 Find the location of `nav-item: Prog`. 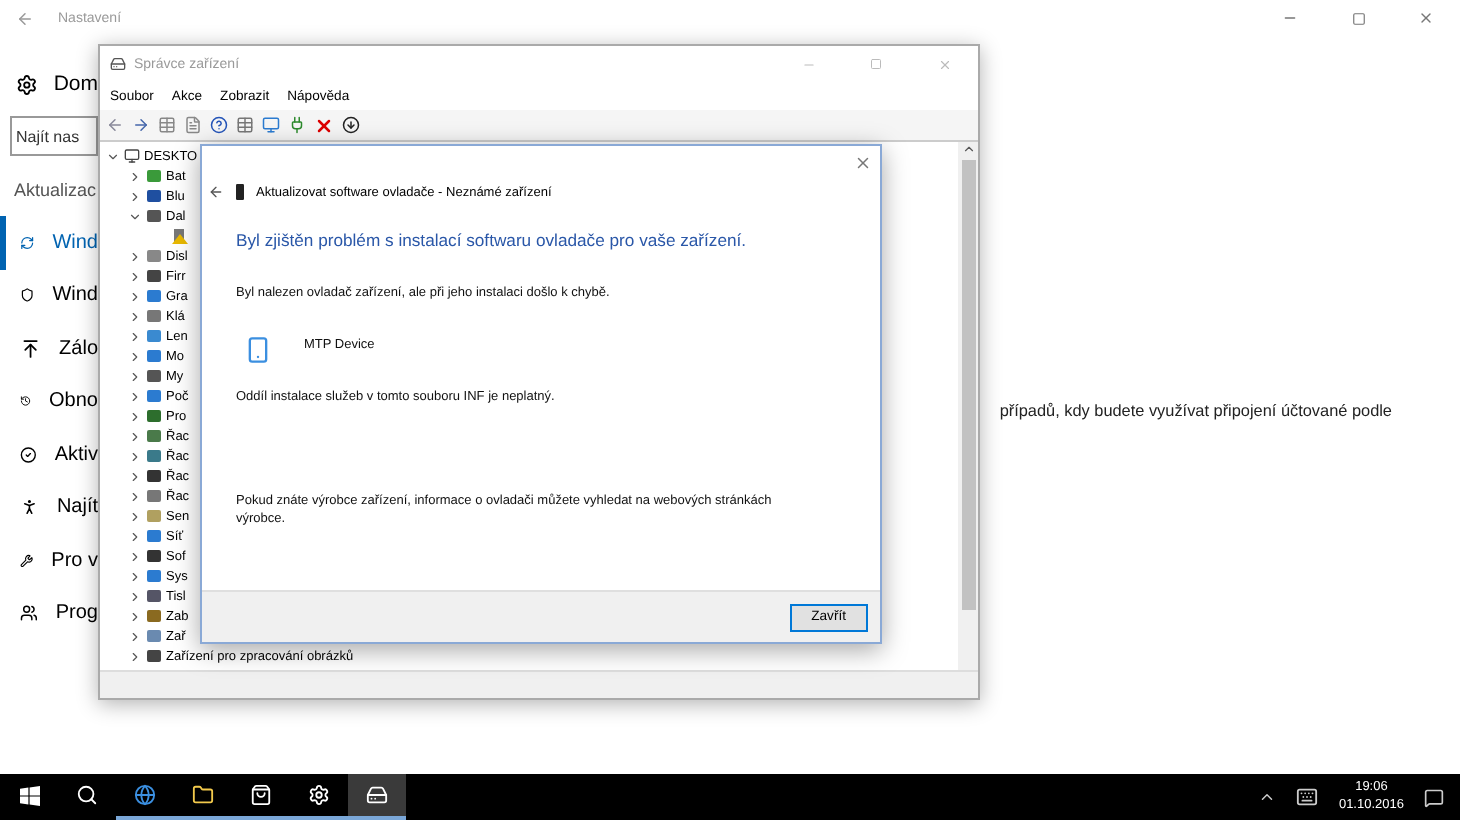

nav-item: Prog is located at coordinates (49, 613).